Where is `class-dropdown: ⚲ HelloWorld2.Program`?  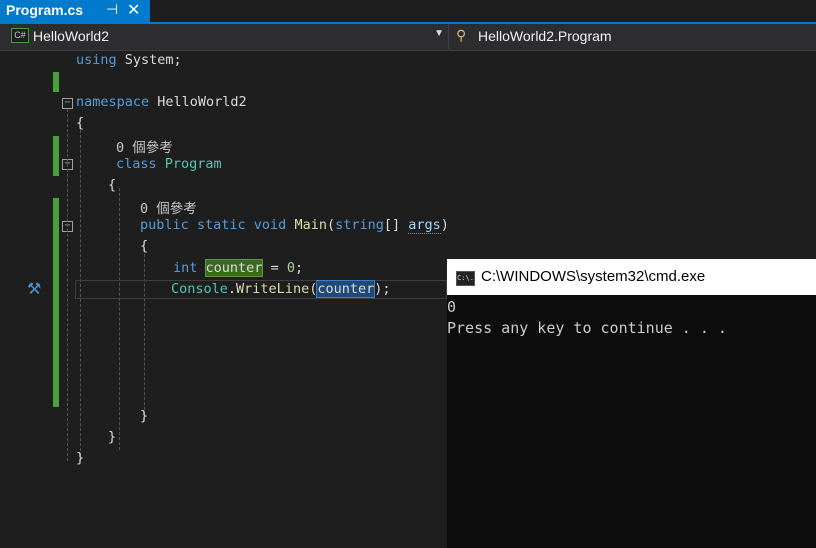
class-dropdown: ⚲ HelloWorld2.Program is located at coordinates (634, 36).